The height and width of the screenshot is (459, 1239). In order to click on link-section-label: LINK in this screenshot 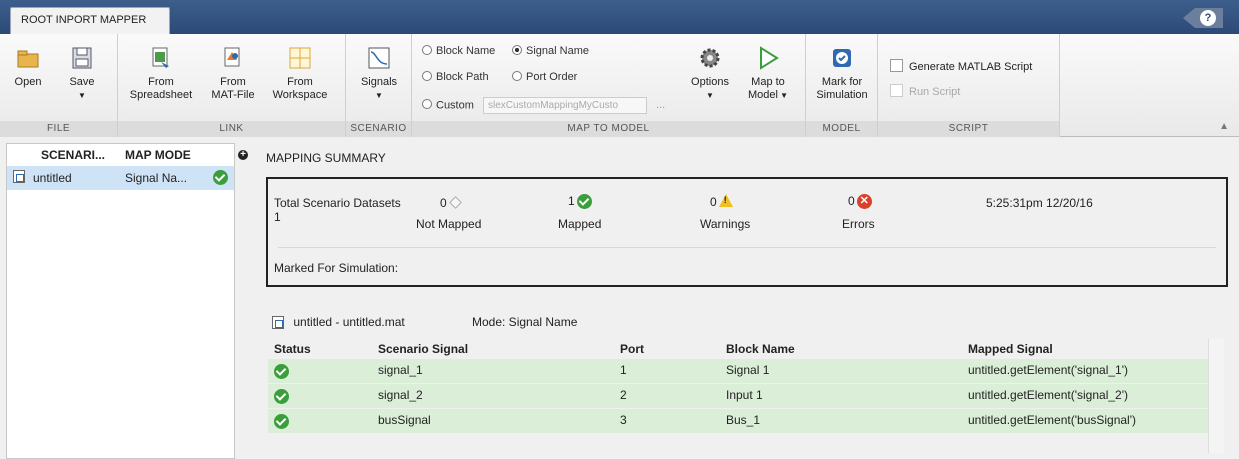, I will do `click(231, 129)`.